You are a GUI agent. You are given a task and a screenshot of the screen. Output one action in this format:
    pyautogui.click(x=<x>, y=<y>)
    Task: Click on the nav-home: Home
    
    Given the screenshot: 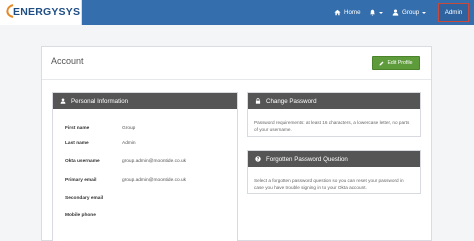 What is the action you would take?
    pyautogui.click(x=347, y=12)
    